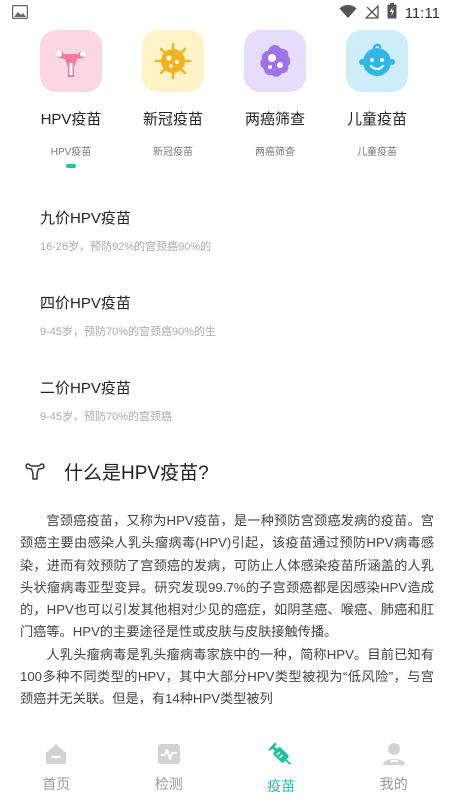 Image resolution: width=450 pixels, height=800 pixels. What do you see at coordinates (106, 417) in the screenshot?
I see `vaccine-description: 9-45岁，预防70%的宫颈癌` at bounding box center [106, 417].